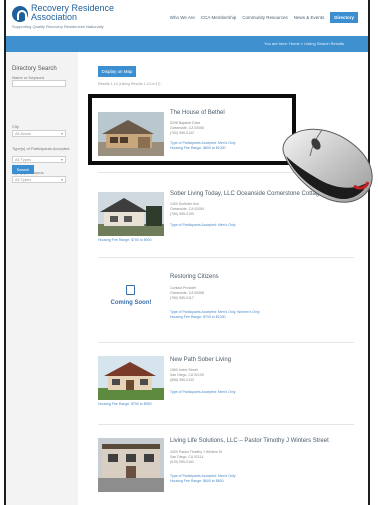 Image resolution: width=378 pixels, height=505 pixels. Describe the element at coordinates (117, 71) in the screenshot. I see `display-on-map-button: Display on Map` at that location.